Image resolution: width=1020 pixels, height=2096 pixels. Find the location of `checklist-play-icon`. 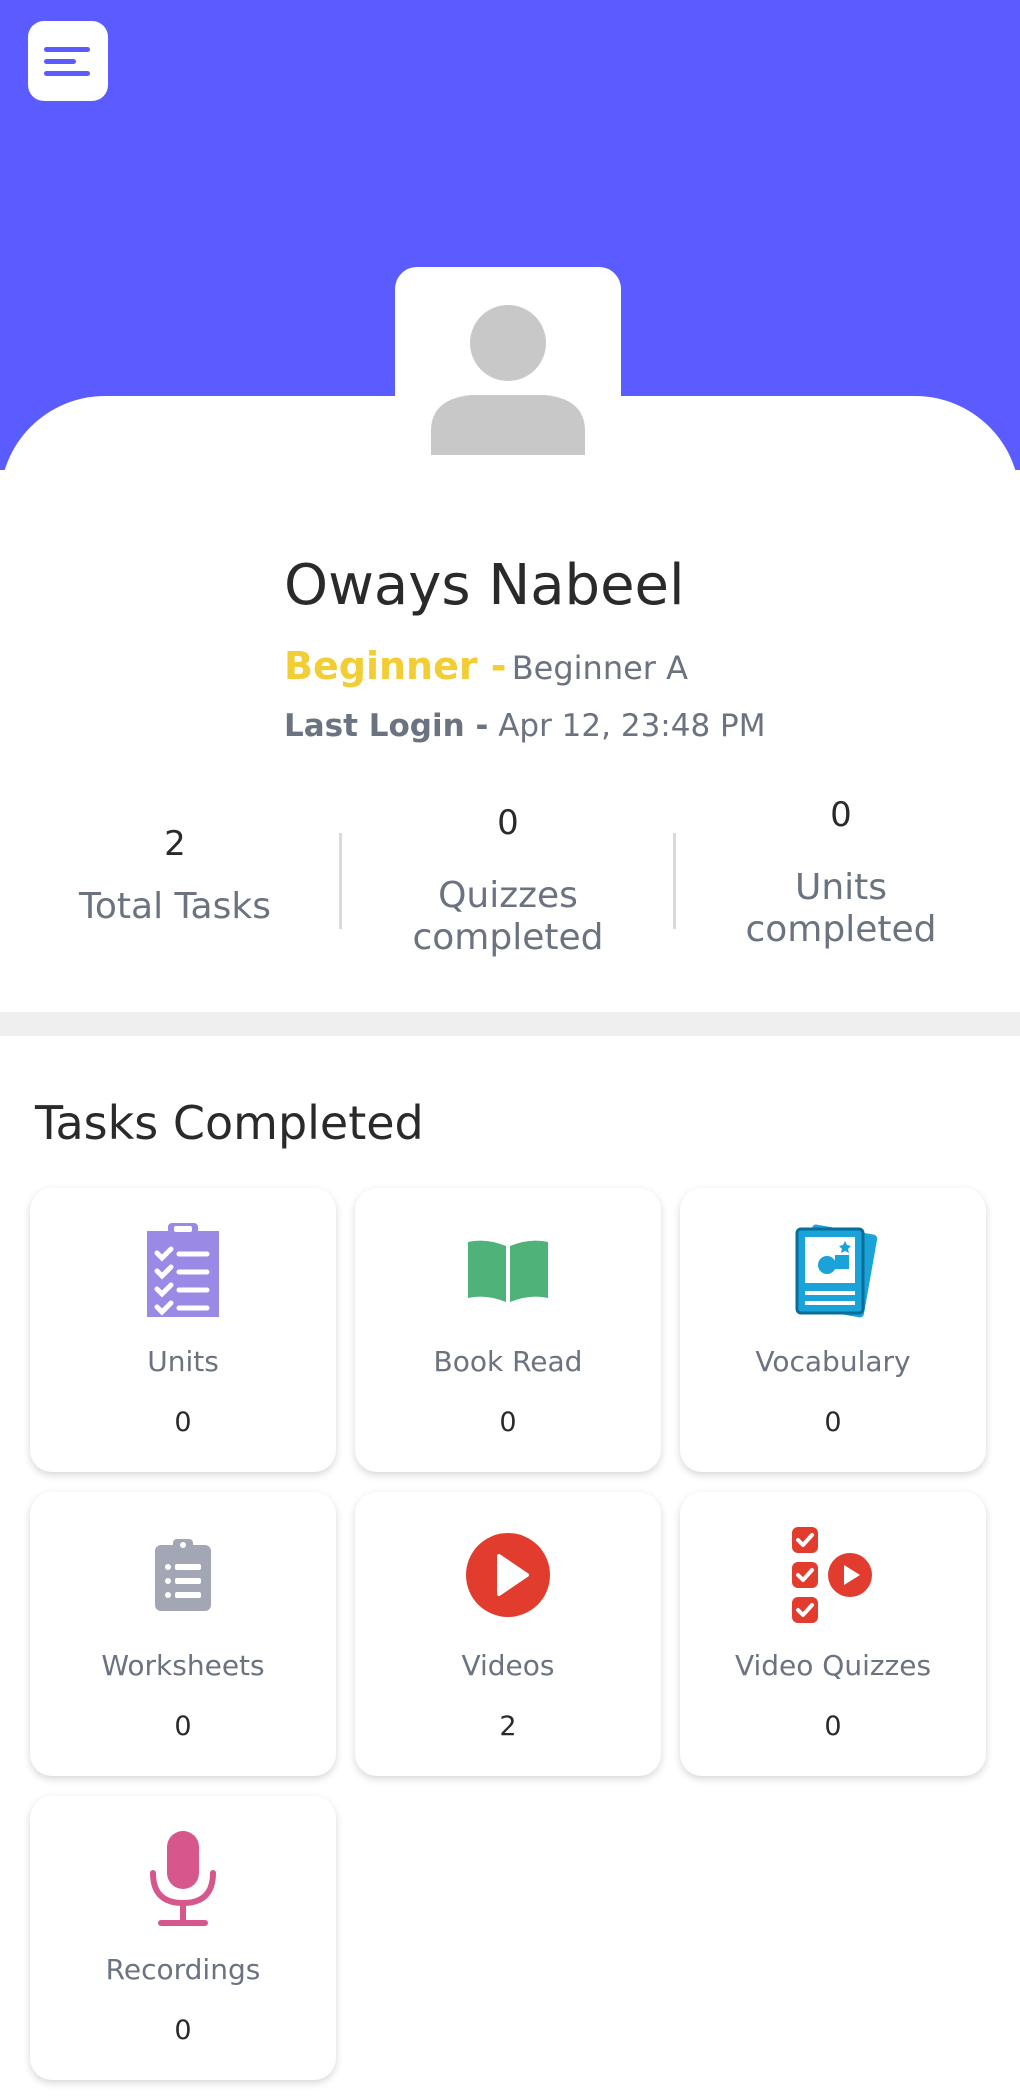

checklist-play-icon is located at coordinates (832, 1575).